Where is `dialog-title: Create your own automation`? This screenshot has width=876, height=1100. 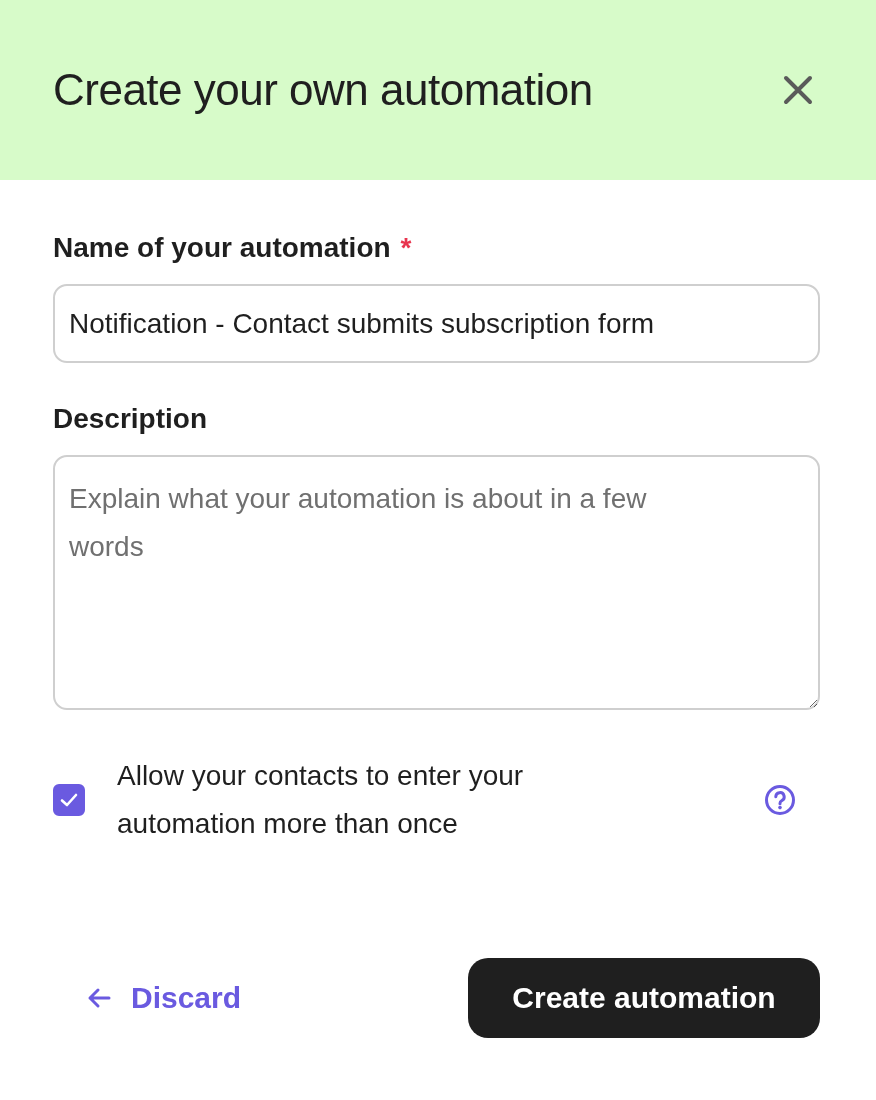
dialog-title: Create your own automation is located at coordinates (323, 90).